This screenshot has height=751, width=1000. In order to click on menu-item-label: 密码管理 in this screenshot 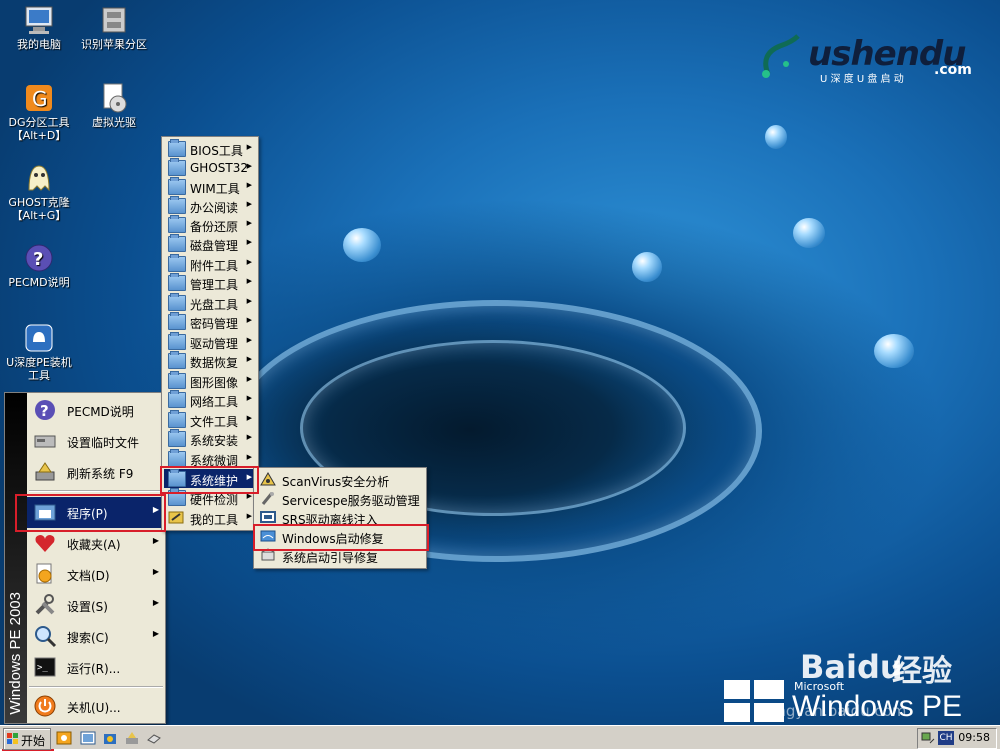, I will do `click(214, 324)`.